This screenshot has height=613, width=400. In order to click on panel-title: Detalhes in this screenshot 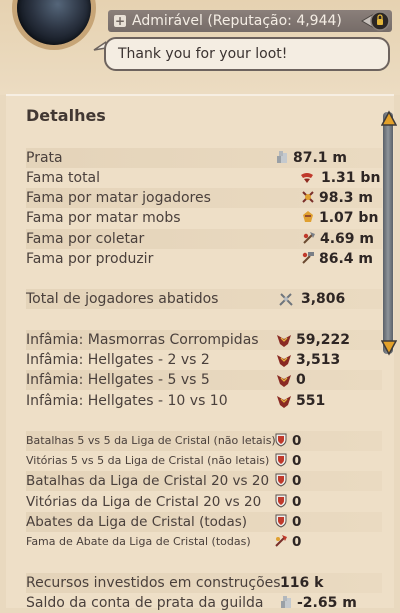, I will do `click(66, 115)`.